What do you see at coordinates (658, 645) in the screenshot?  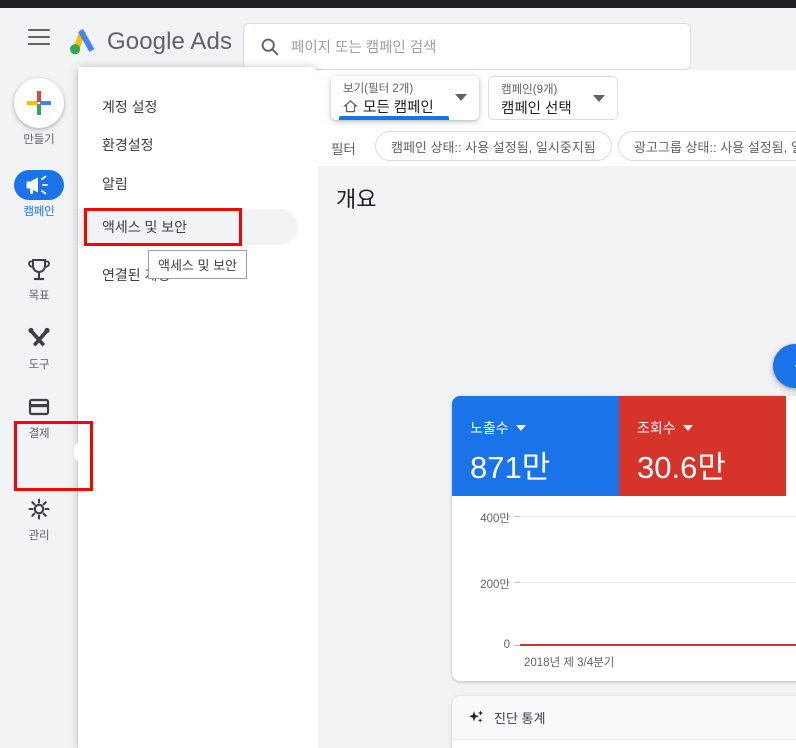 I see `chart-series-line-views` at bounding box center [658, 645].